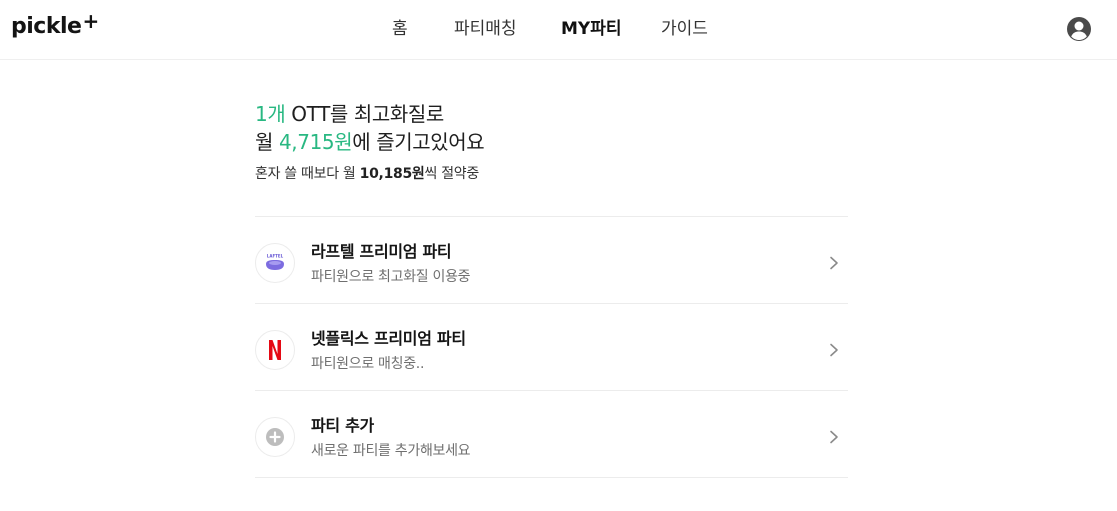  I want to click on party-item-netflix: 넷플릭스 프리미엄 파티 파티원으로 매칭중.., so click(551, 347).